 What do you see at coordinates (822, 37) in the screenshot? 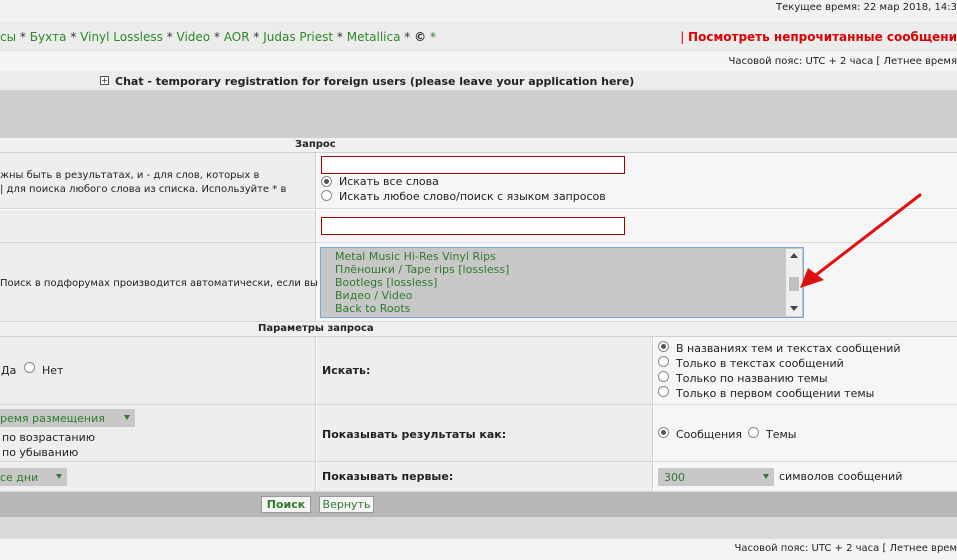
I see `unread-posts-link: Посмотреть непрочитанные сообщени` at bounding box center [822, 37].